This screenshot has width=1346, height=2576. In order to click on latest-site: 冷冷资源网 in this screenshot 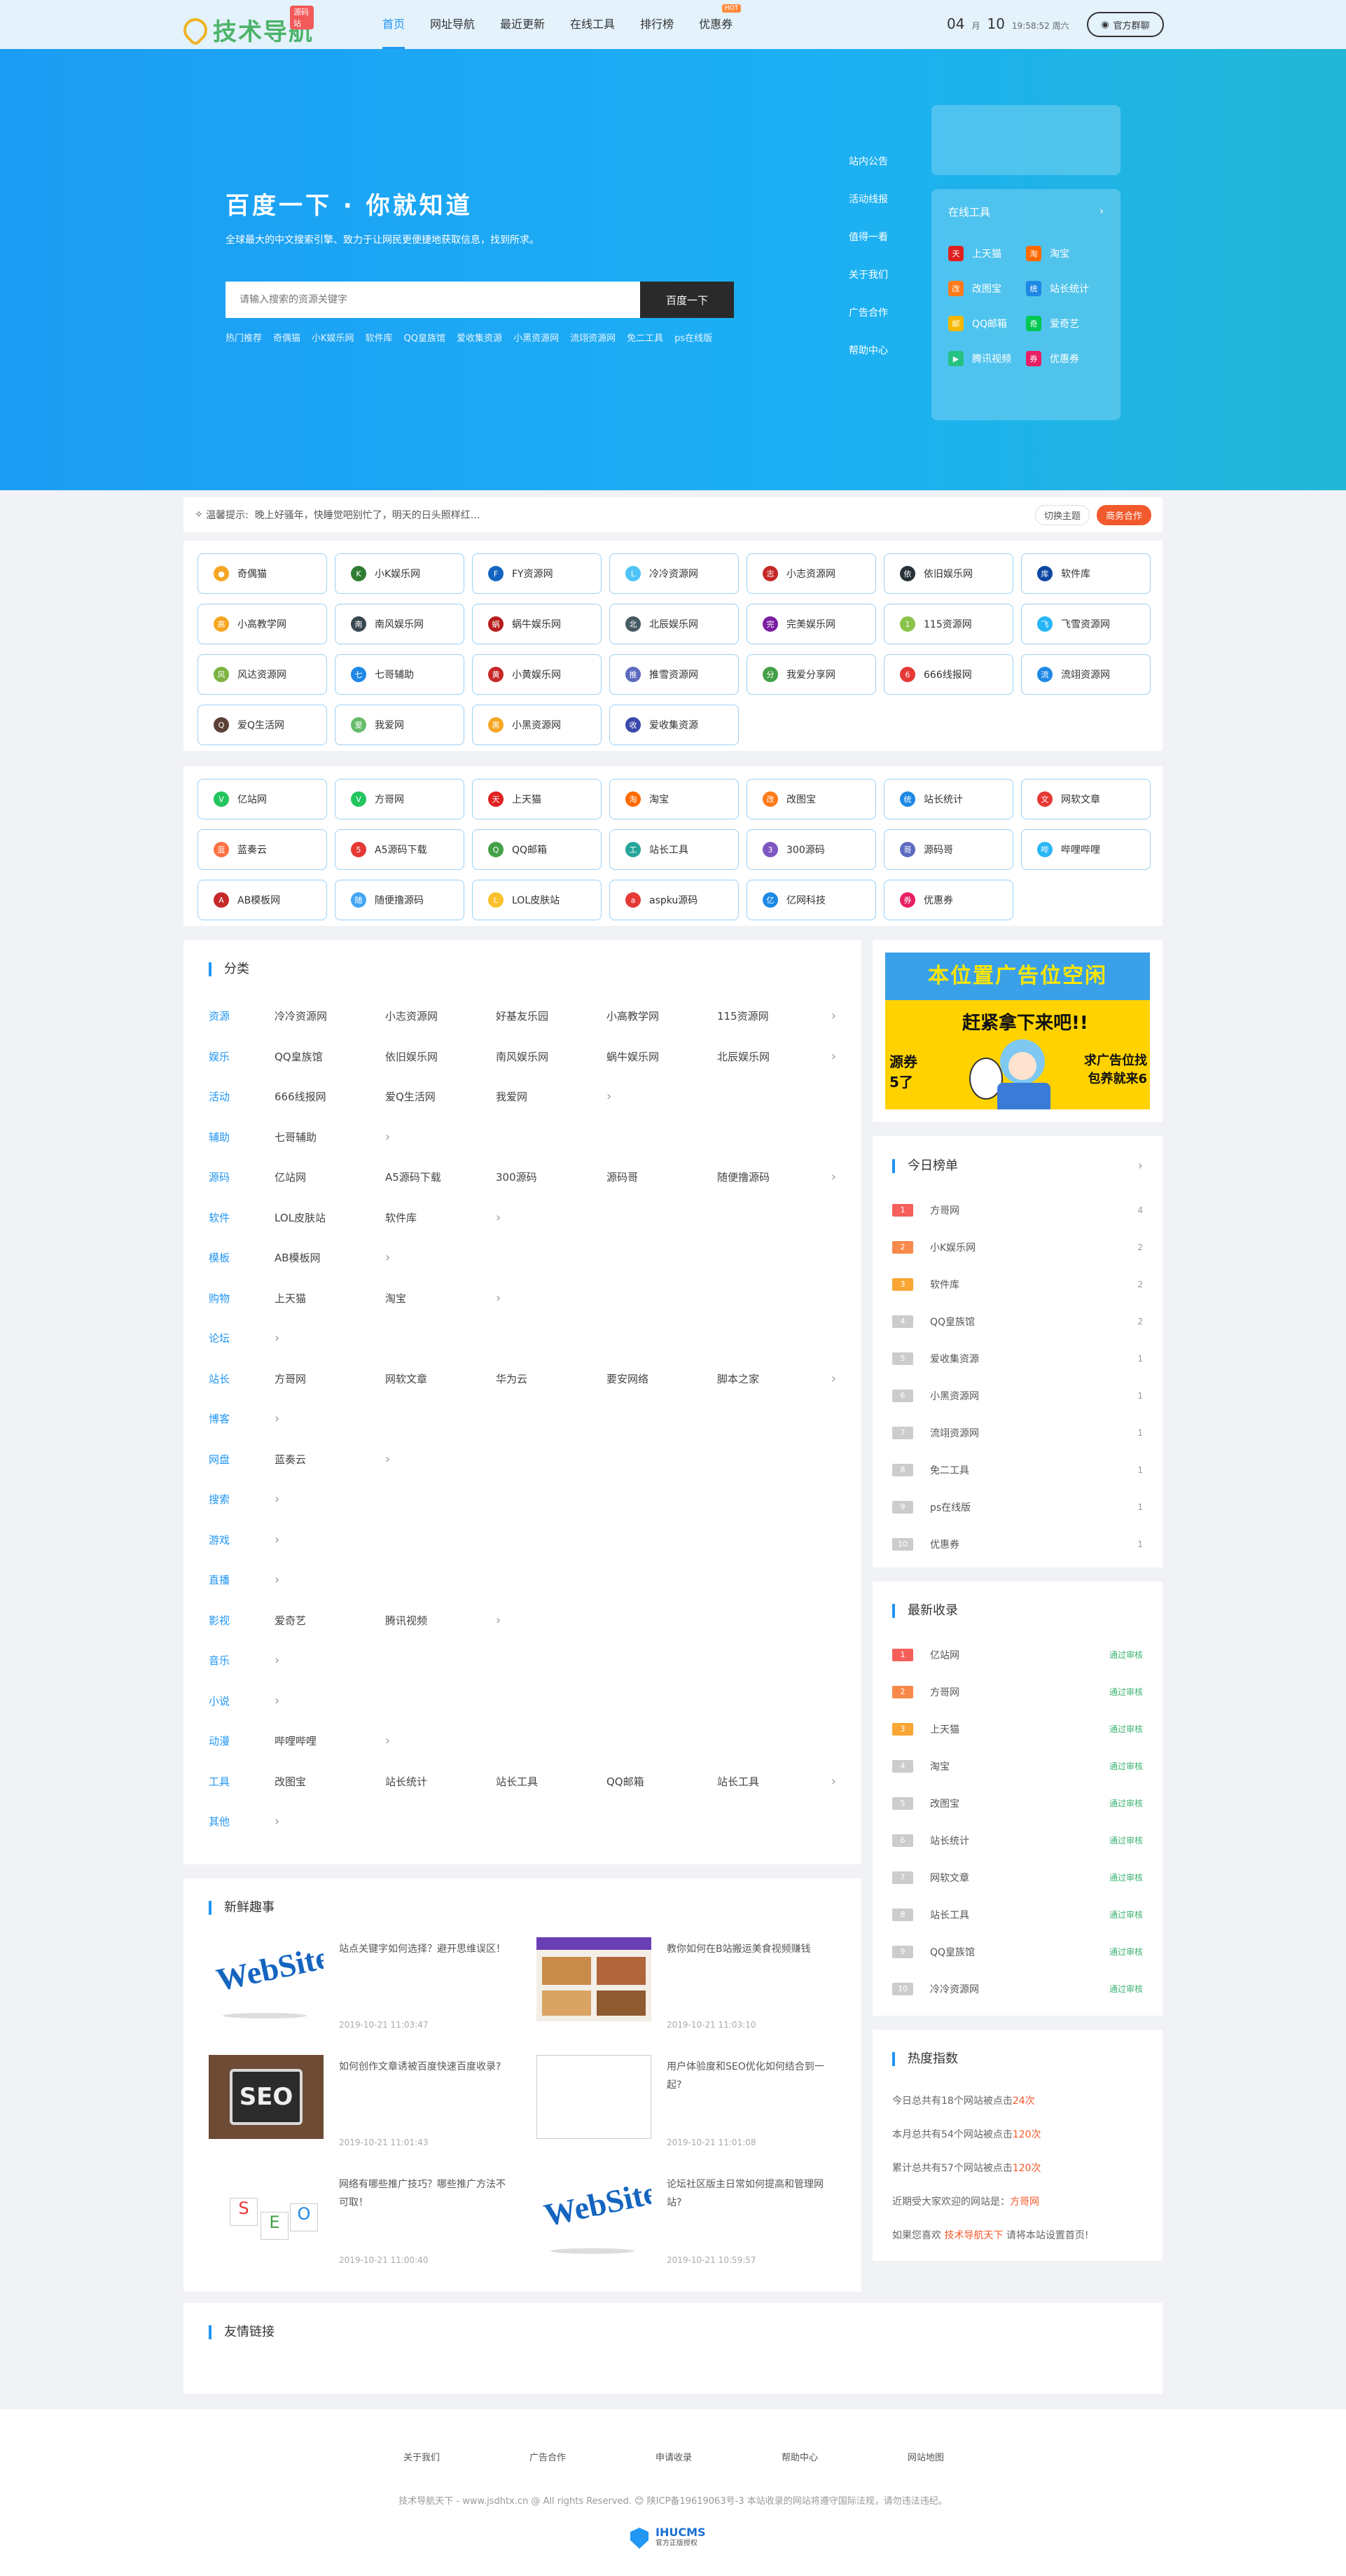, I will do `click(1019, 1989)`.